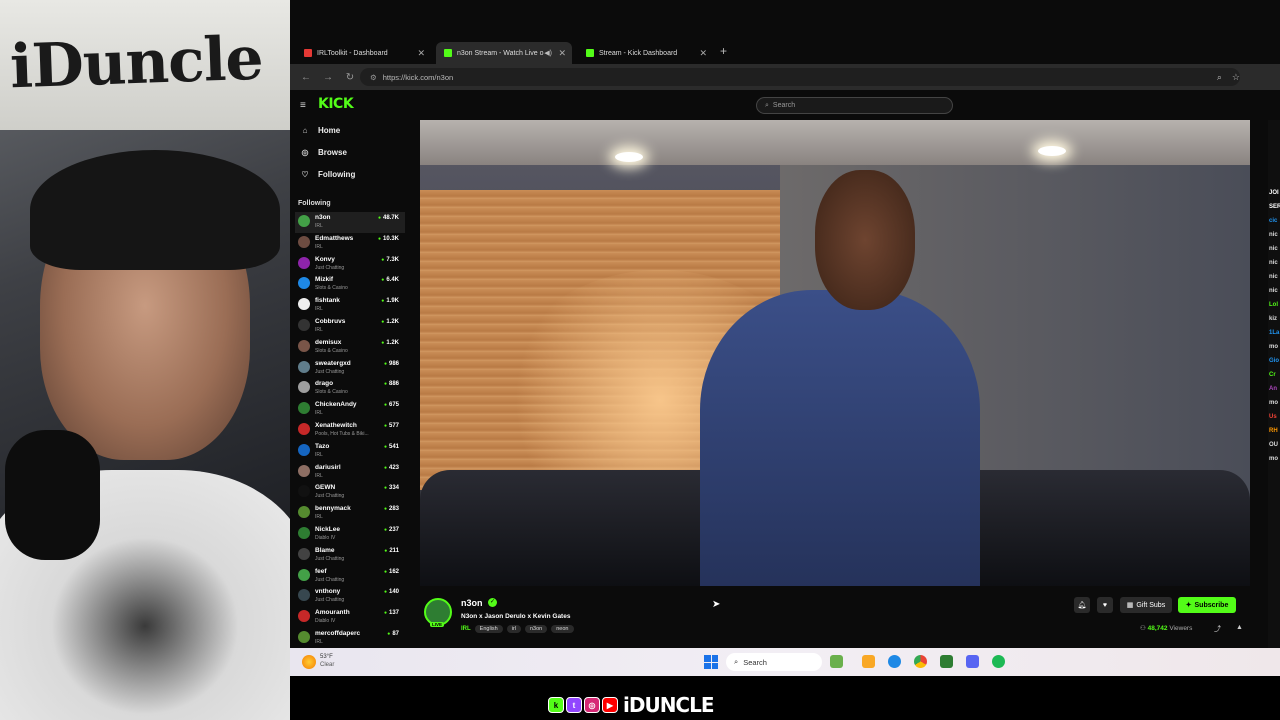  I want to click on sidebar-channel-nicklee: NickLee Diablo IV 237, so click(350, 534).